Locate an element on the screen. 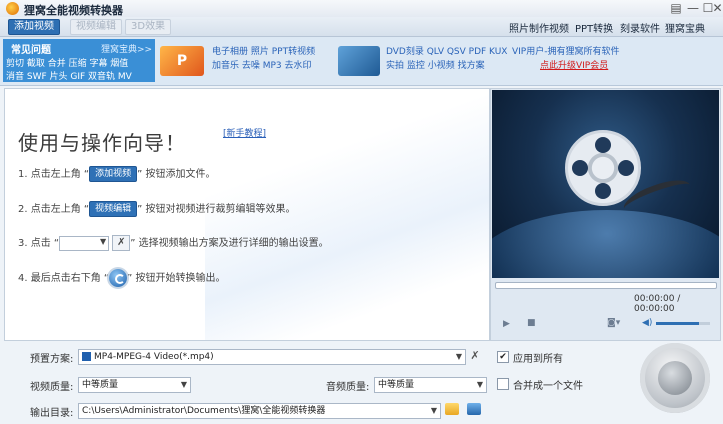 The height and width of the screenshot is (424, 723). vip-upgrade-link: 点此升级VIP会员 is located at coordinates (574, 66).